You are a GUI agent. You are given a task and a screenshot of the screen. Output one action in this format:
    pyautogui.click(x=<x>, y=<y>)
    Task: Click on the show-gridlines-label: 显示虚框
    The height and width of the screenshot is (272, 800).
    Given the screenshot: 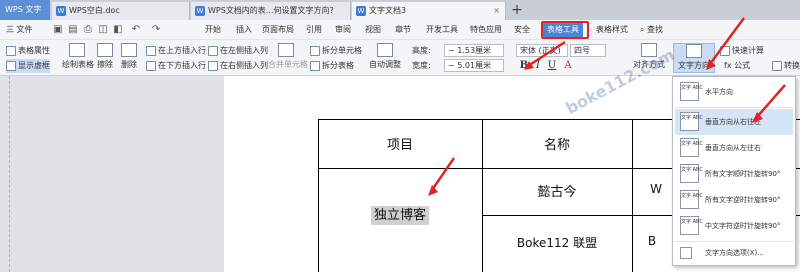 What is the action you would take?
    pyautogui.click(x=34, y=65)
    